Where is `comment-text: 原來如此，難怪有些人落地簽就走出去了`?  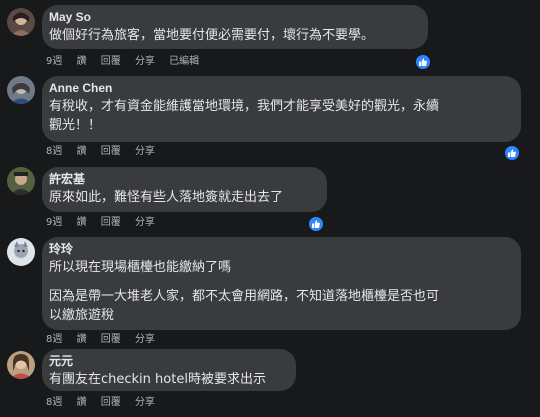 comment-text: 原來如此，難怪有些人落地簽就走出去了 is located at coordinates (166, 197).